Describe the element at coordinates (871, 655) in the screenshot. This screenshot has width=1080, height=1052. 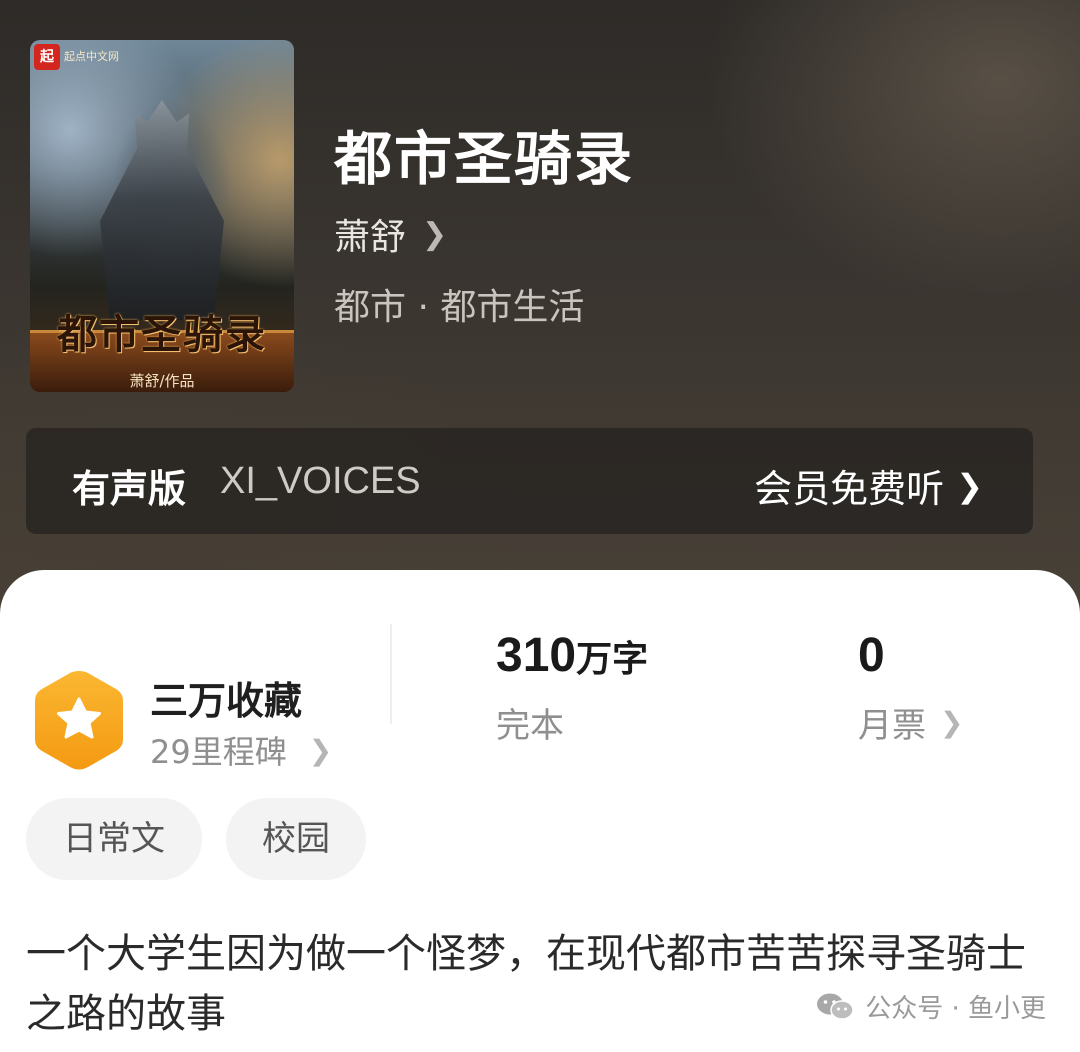
I see `monthly-votes-count: 0` at that location.